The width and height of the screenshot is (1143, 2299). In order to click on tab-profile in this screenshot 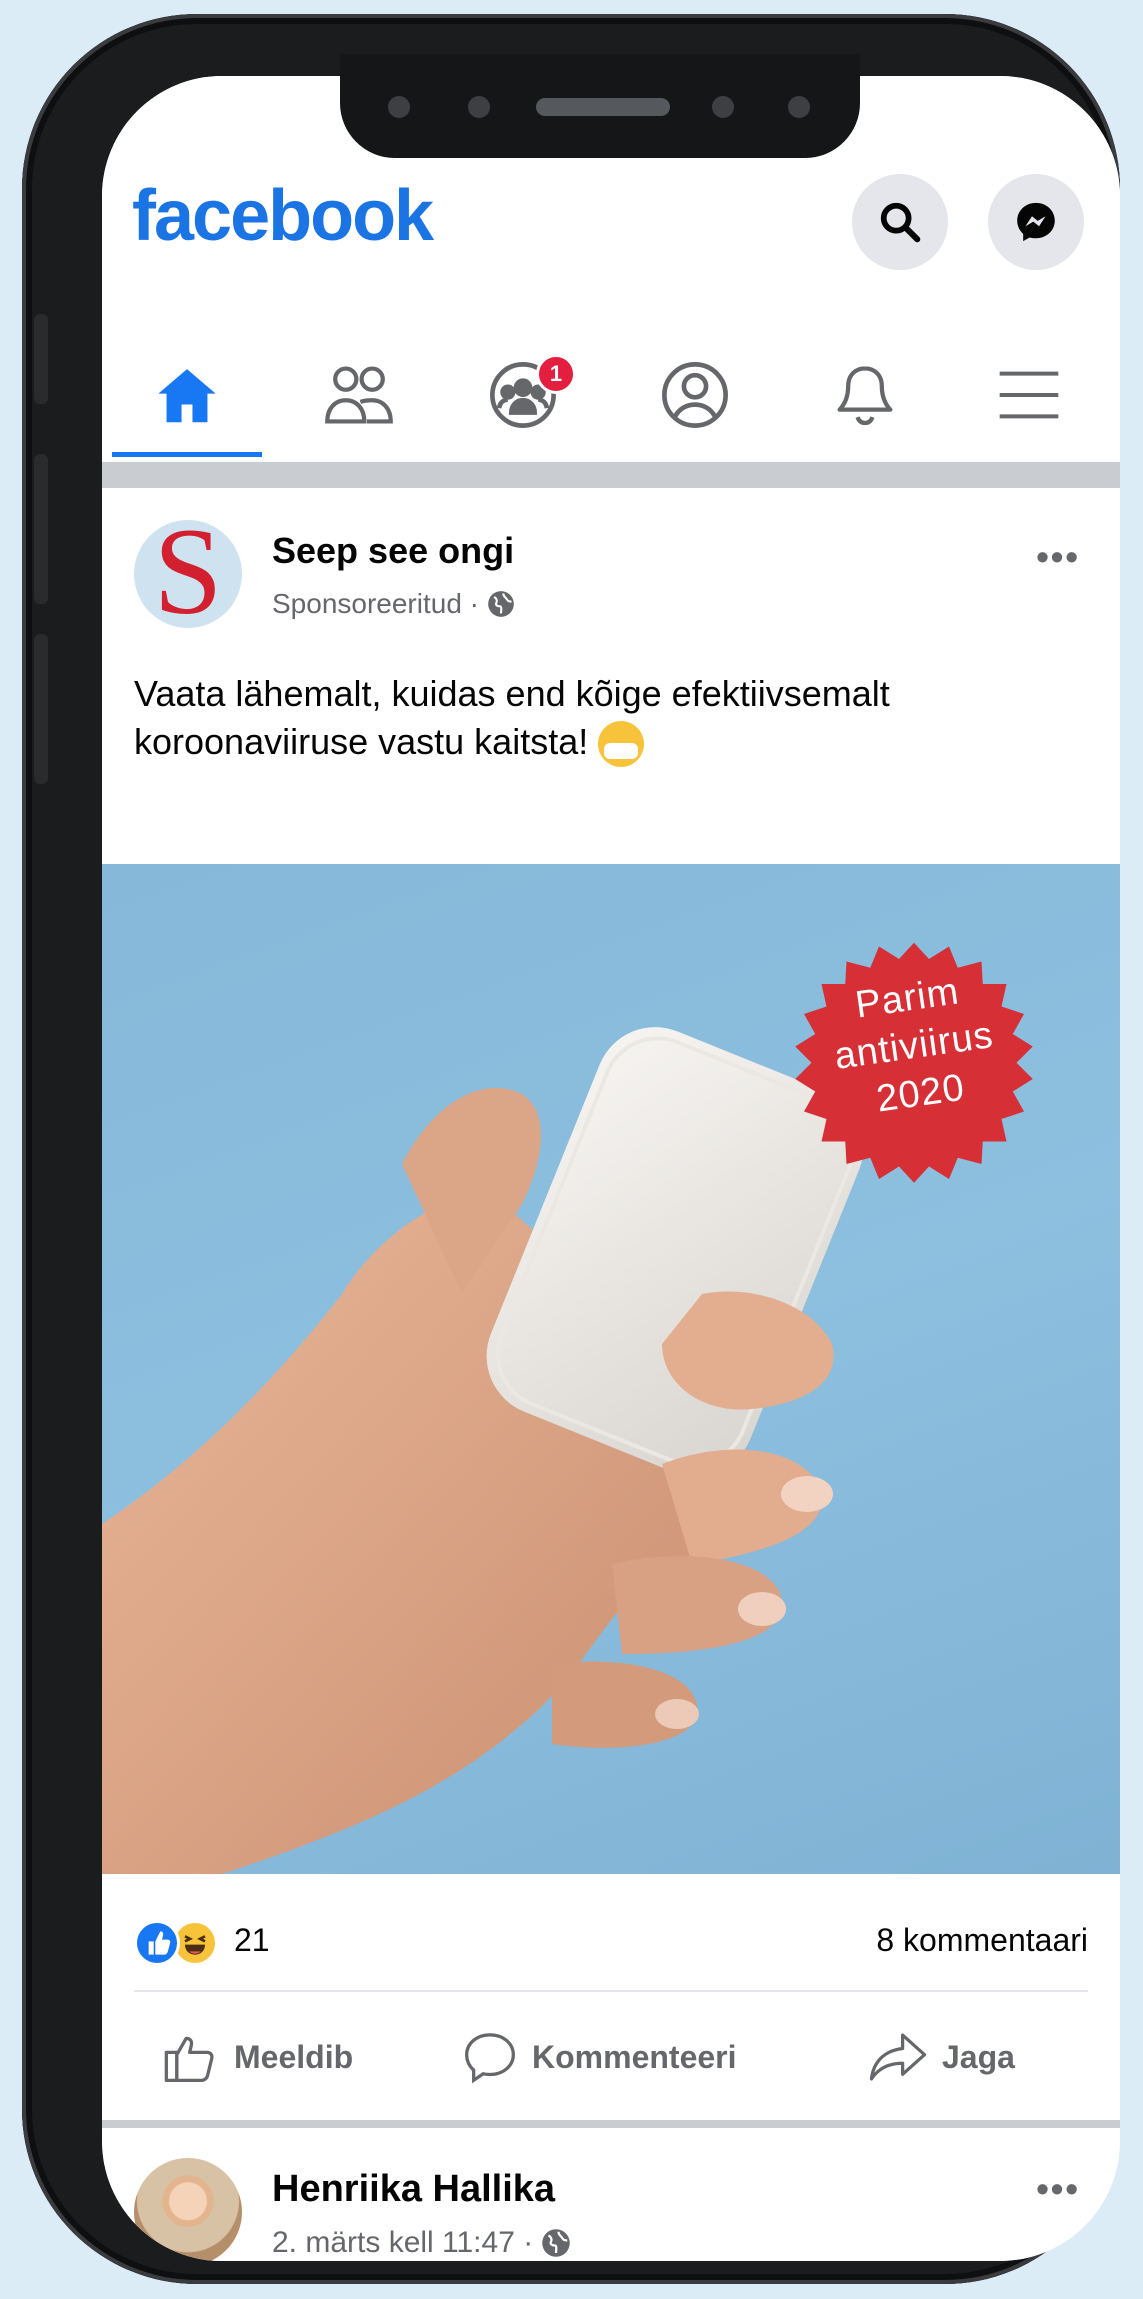, I will do `click(695, 395)`.